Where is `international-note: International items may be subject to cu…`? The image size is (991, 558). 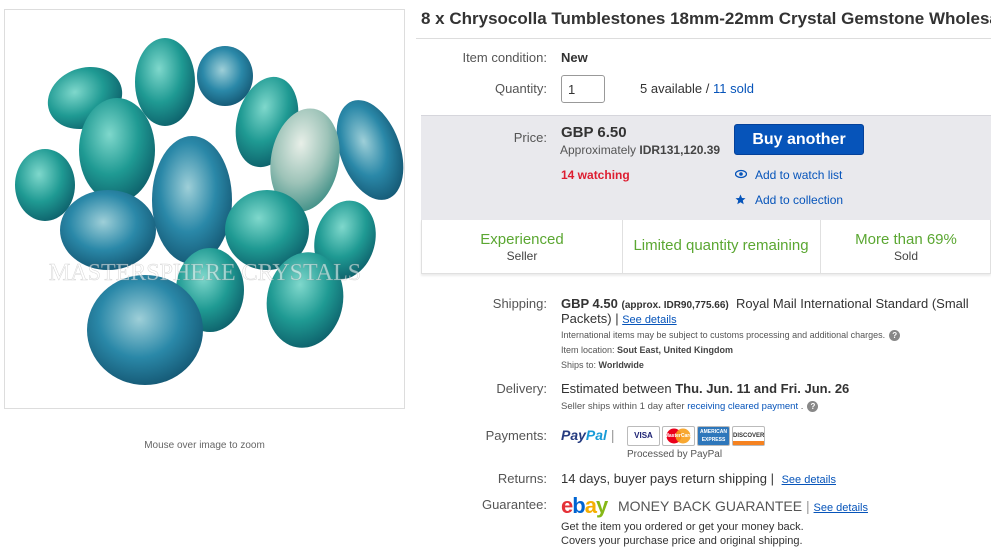 international-note: International items may be subject to cu… is located at coordinates (731, 336).